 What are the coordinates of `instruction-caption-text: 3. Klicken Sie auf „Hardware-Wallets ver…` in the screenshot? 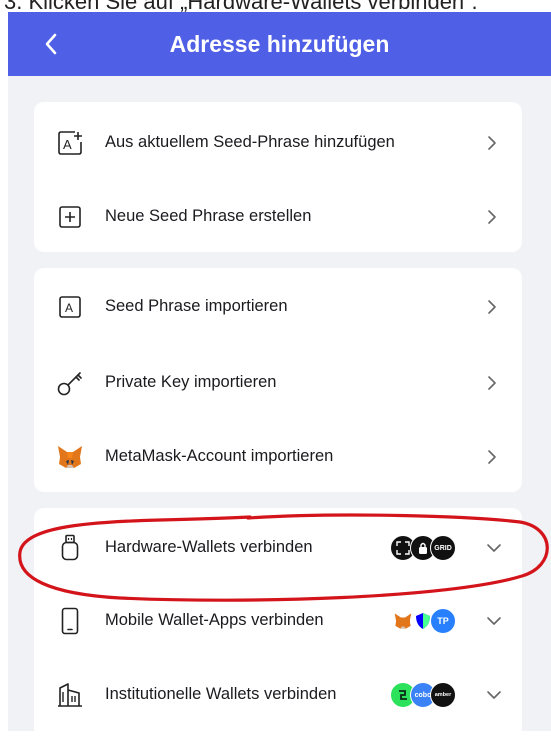 It's located at (241, 6).